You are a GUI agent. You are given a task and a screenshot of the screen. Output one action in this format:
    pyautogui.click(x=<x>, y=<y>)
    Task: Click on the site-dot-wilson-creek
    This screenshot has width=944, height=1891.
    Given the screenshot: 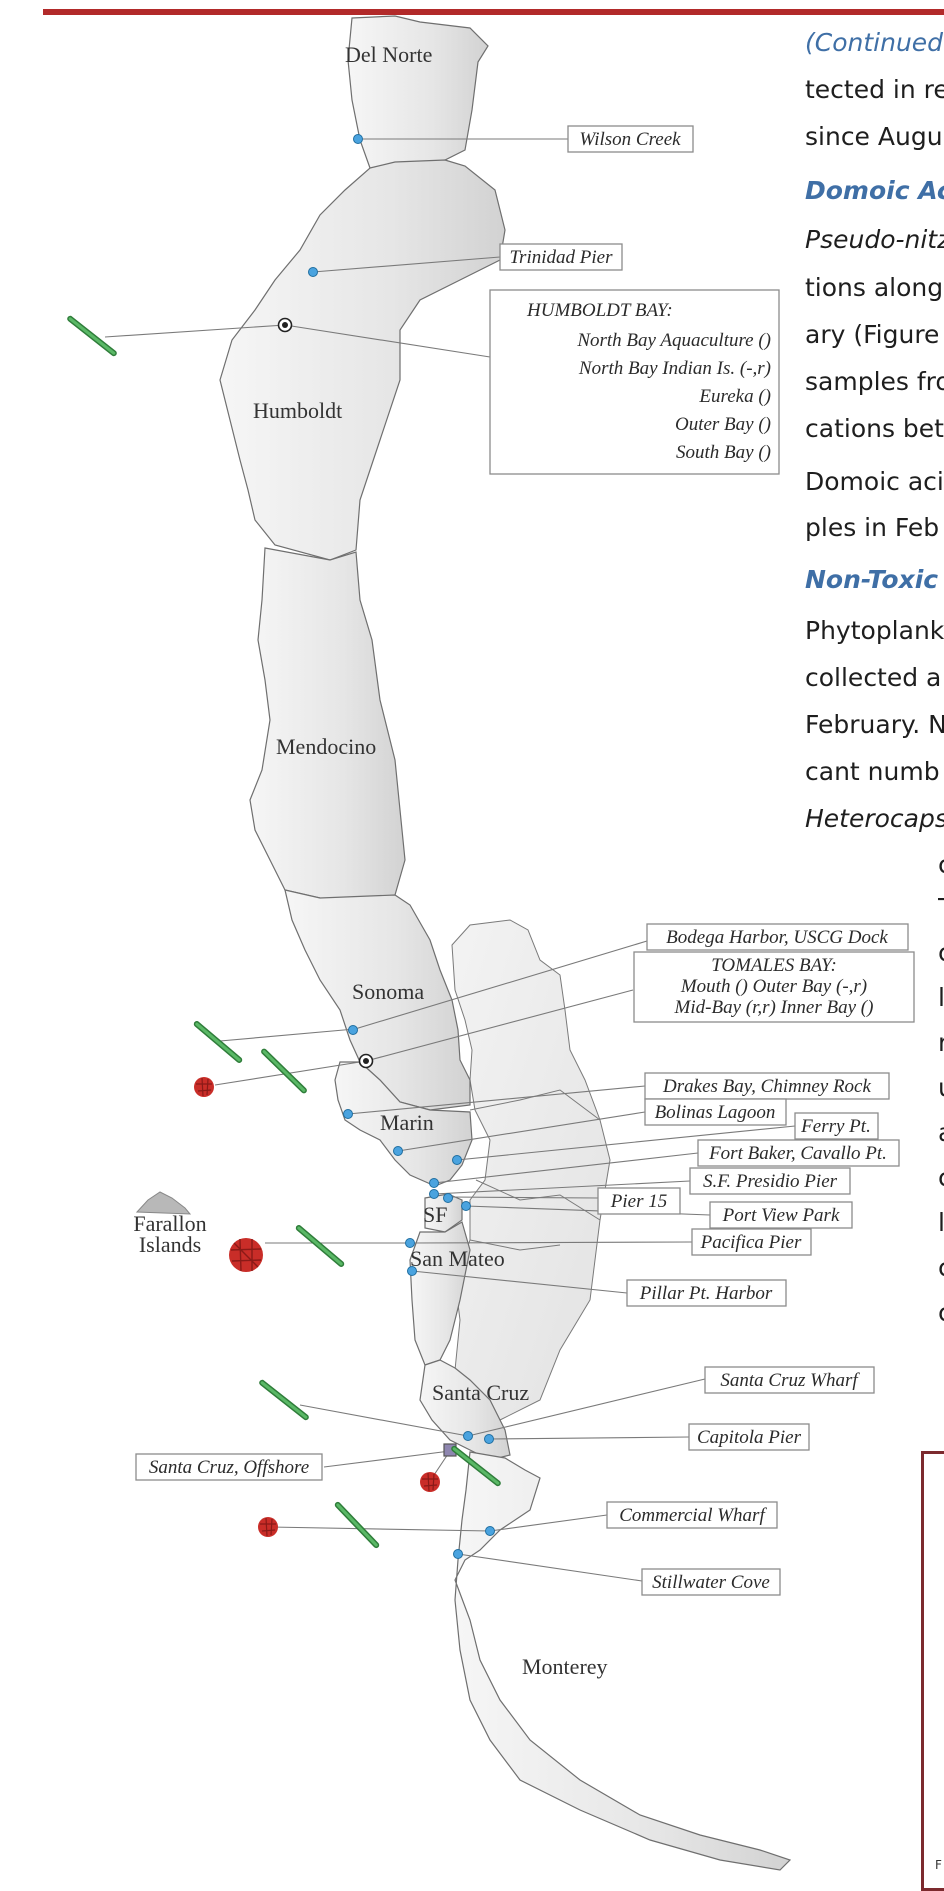 What is the action you would take?
    pyautogui.click(x=358, y=139)
    